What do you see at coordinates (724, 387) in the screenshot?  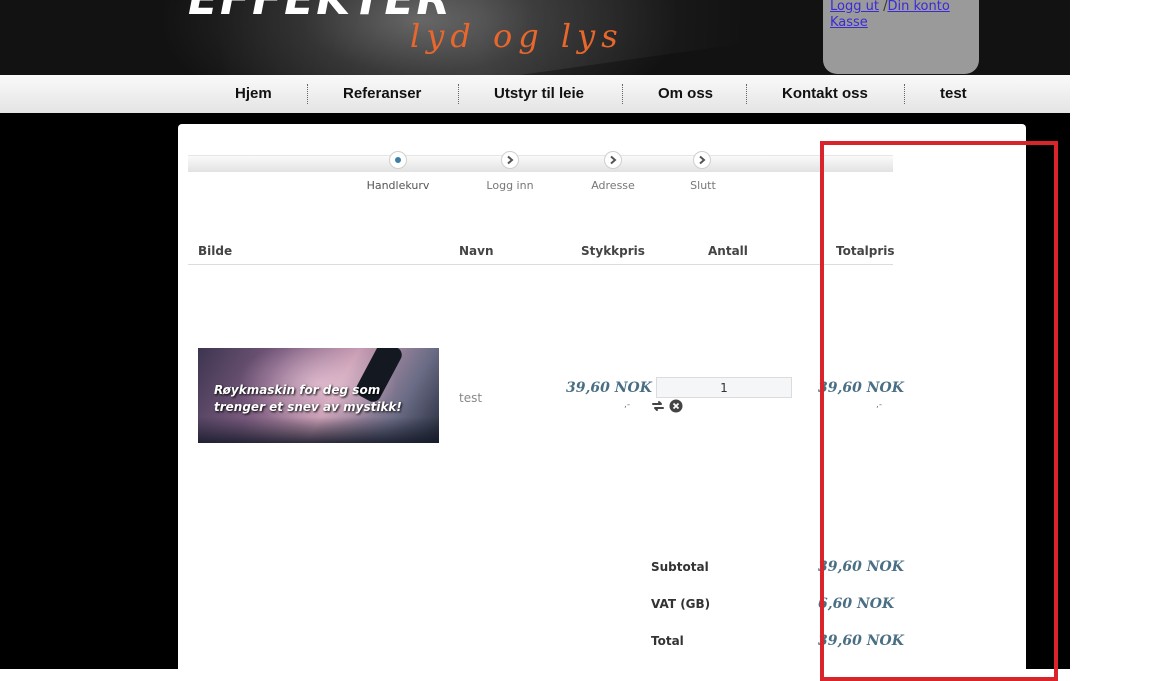 I see `quantity-input` at bounding box center [724, 387].